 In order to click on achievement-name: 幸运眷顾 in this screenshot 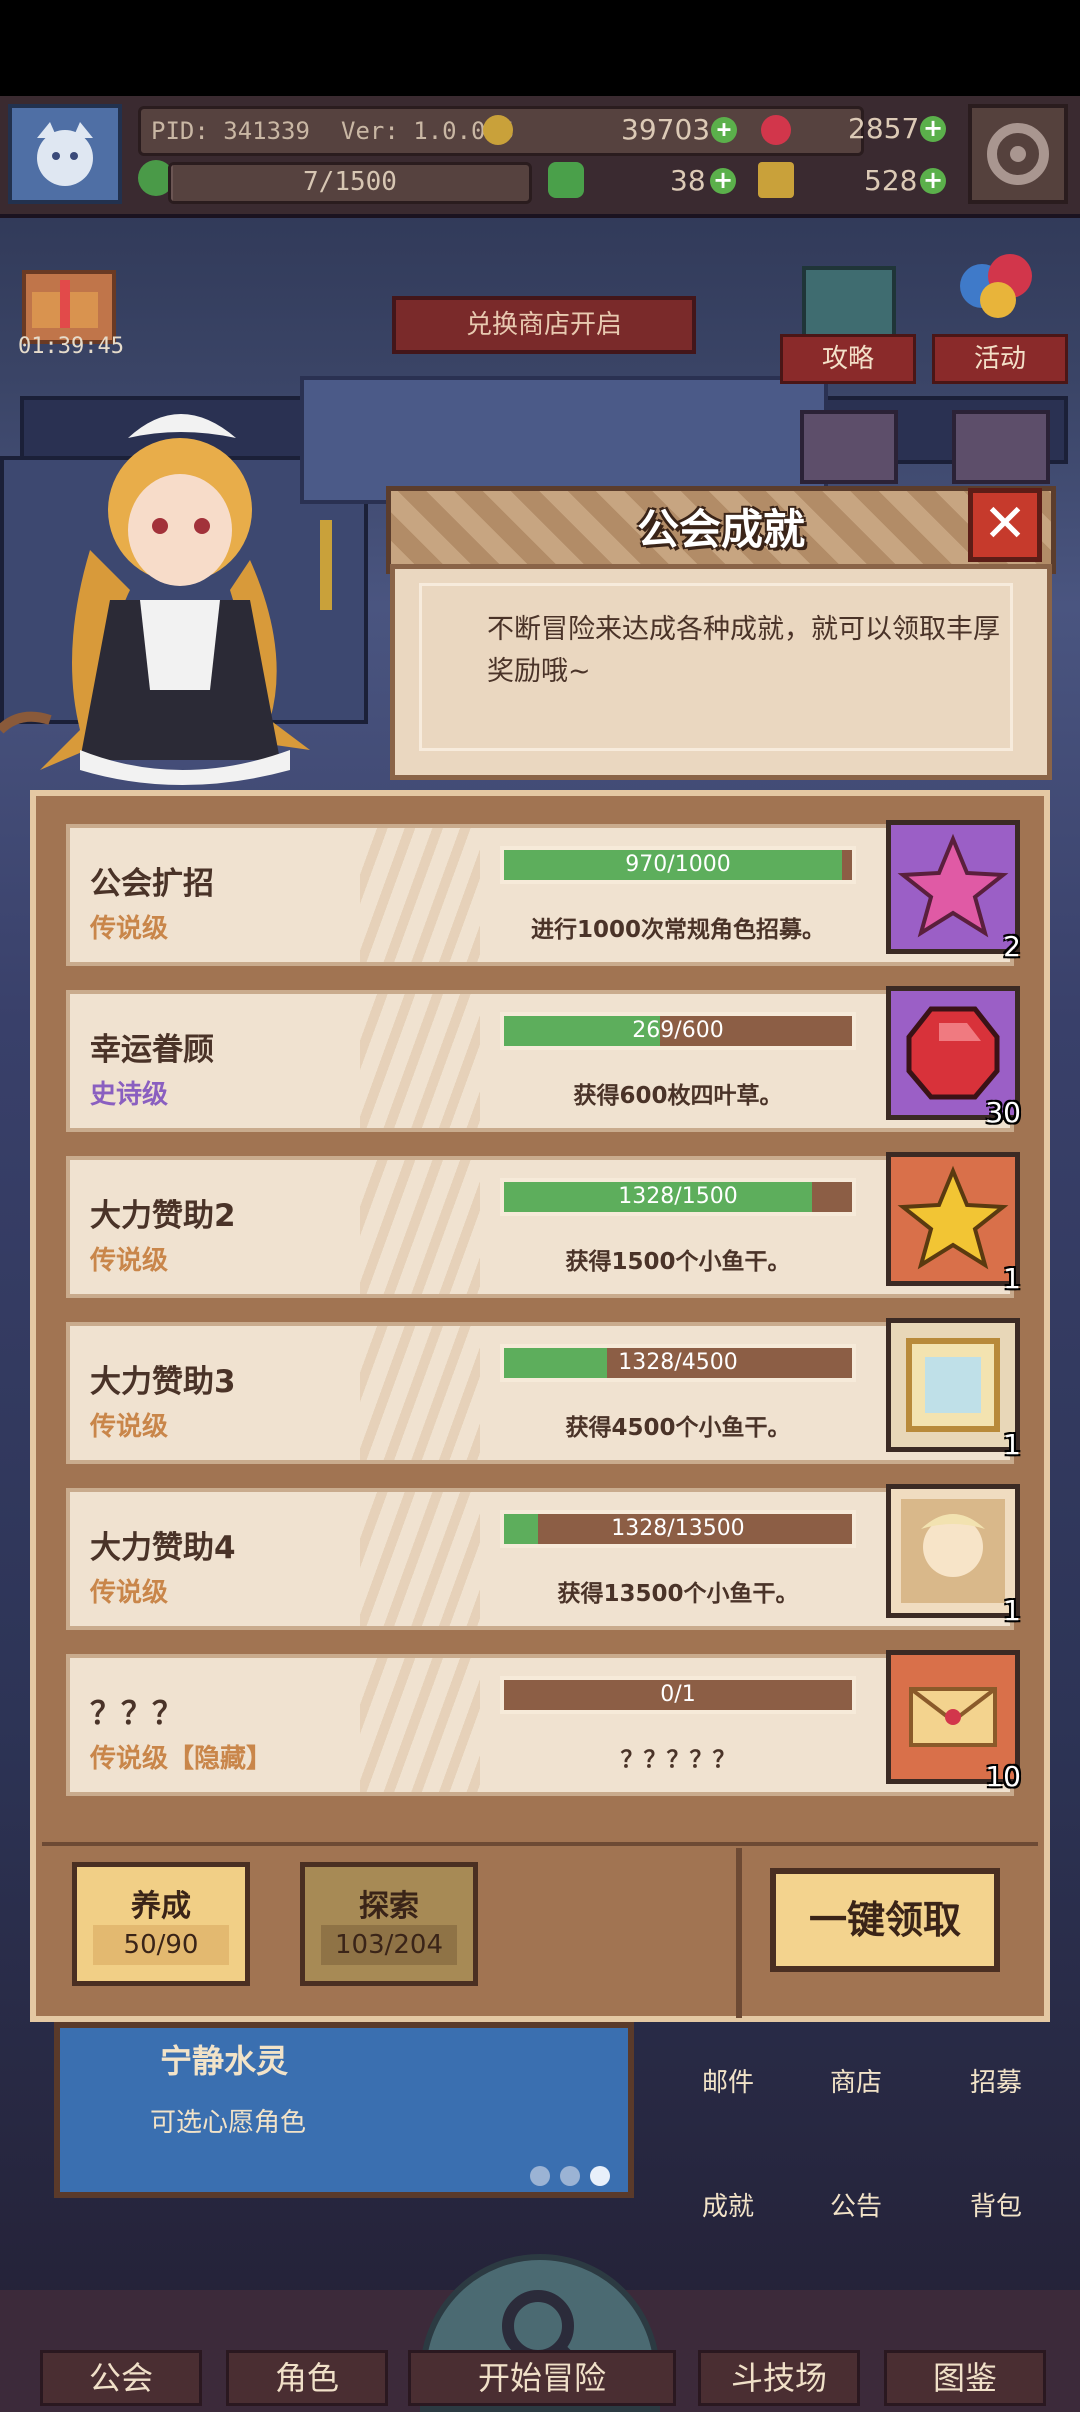, I will do `click(152, 1050)`.